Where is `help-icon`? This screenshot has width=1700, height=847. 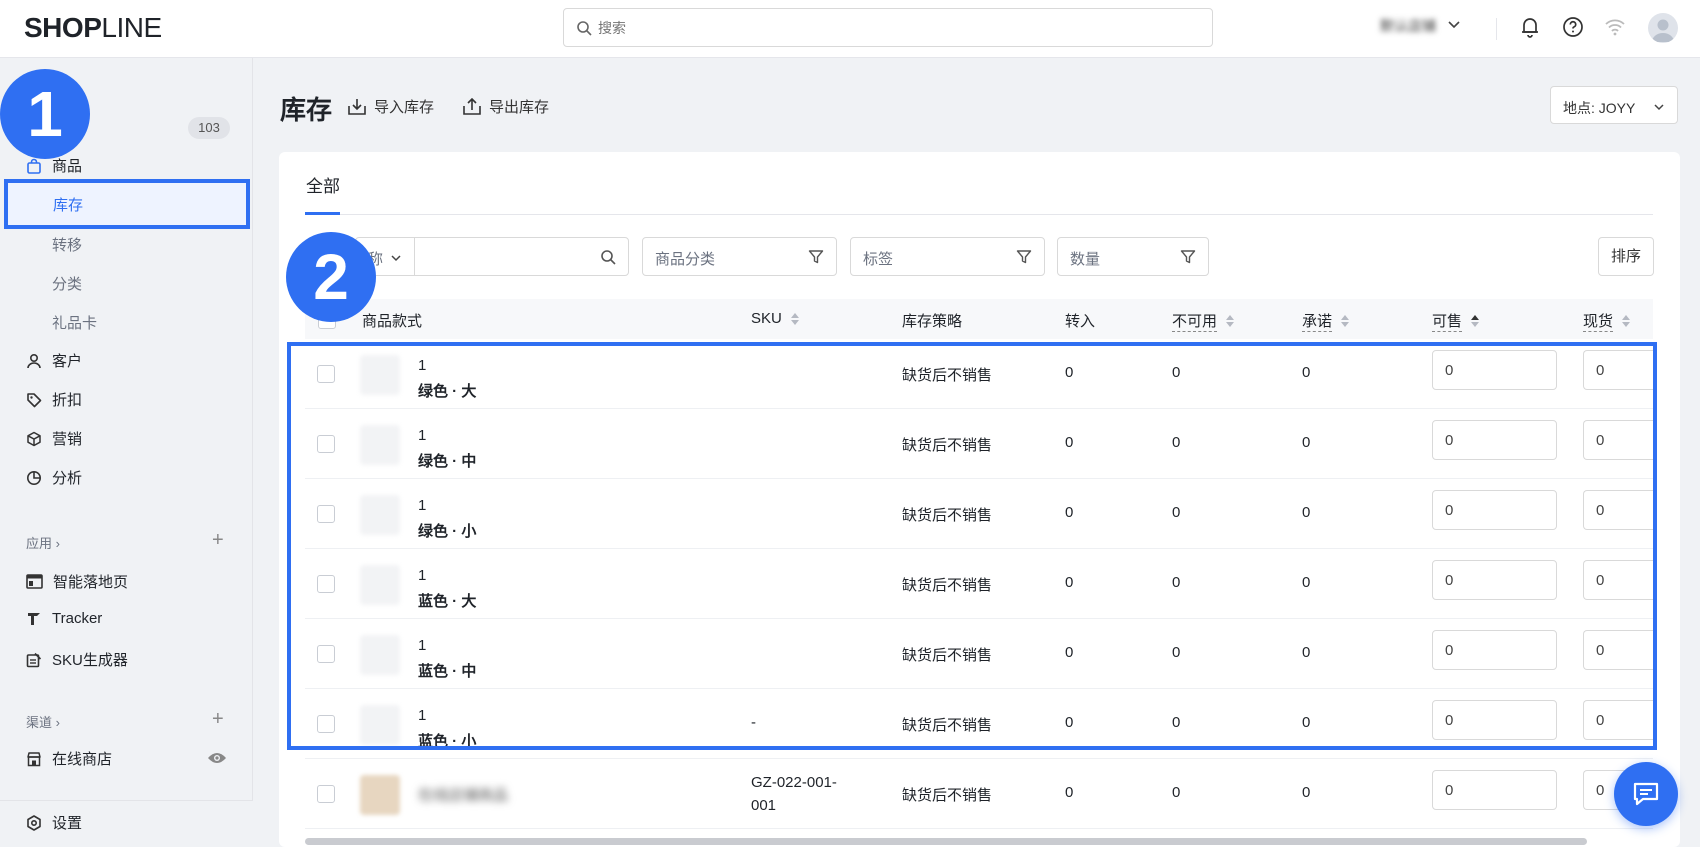 help-icon is located at coordinates (1573, 27).